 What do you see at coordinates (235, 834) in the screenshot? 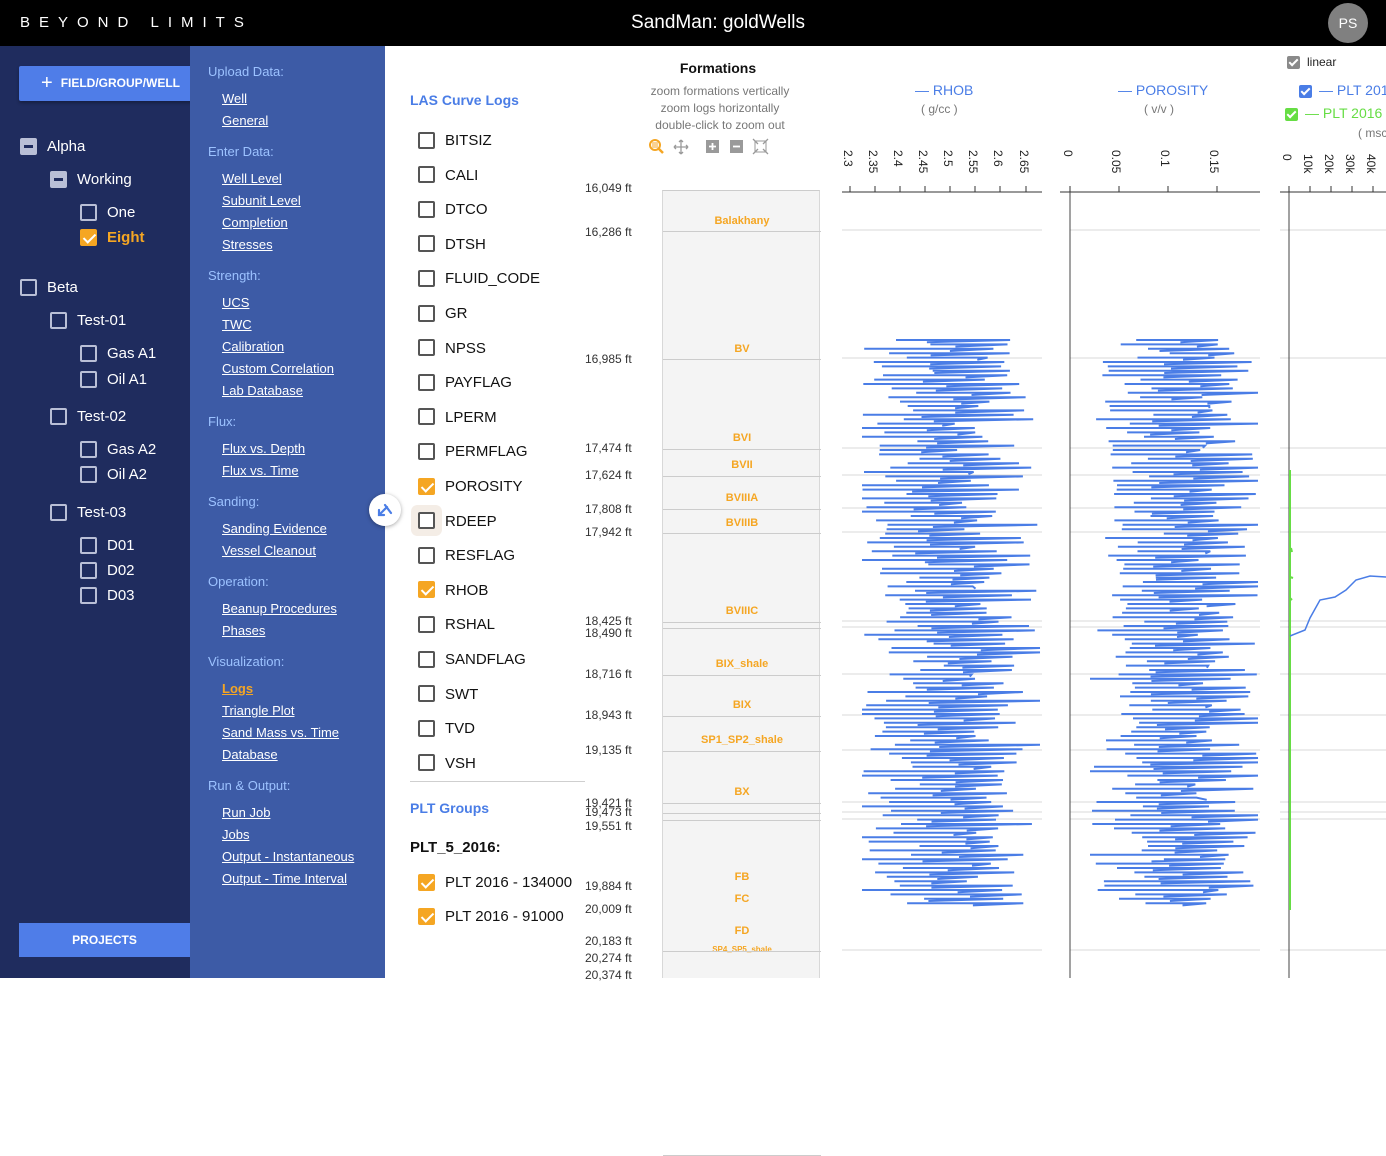
I see `menu-link-jobs: Jobs` at bounding box center [235, 834].